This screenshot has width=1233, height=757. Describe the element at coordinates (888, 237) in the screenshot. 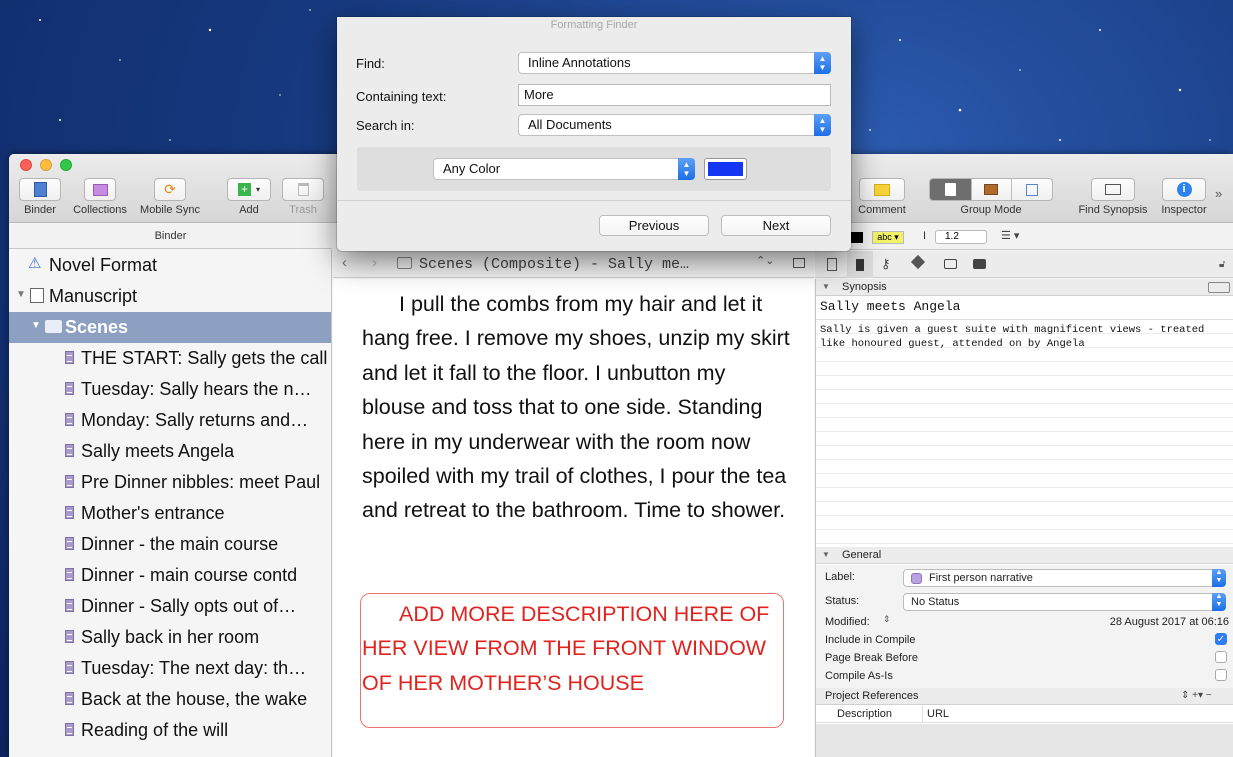

I see `highlight-color-button: abc ▾` at that location.